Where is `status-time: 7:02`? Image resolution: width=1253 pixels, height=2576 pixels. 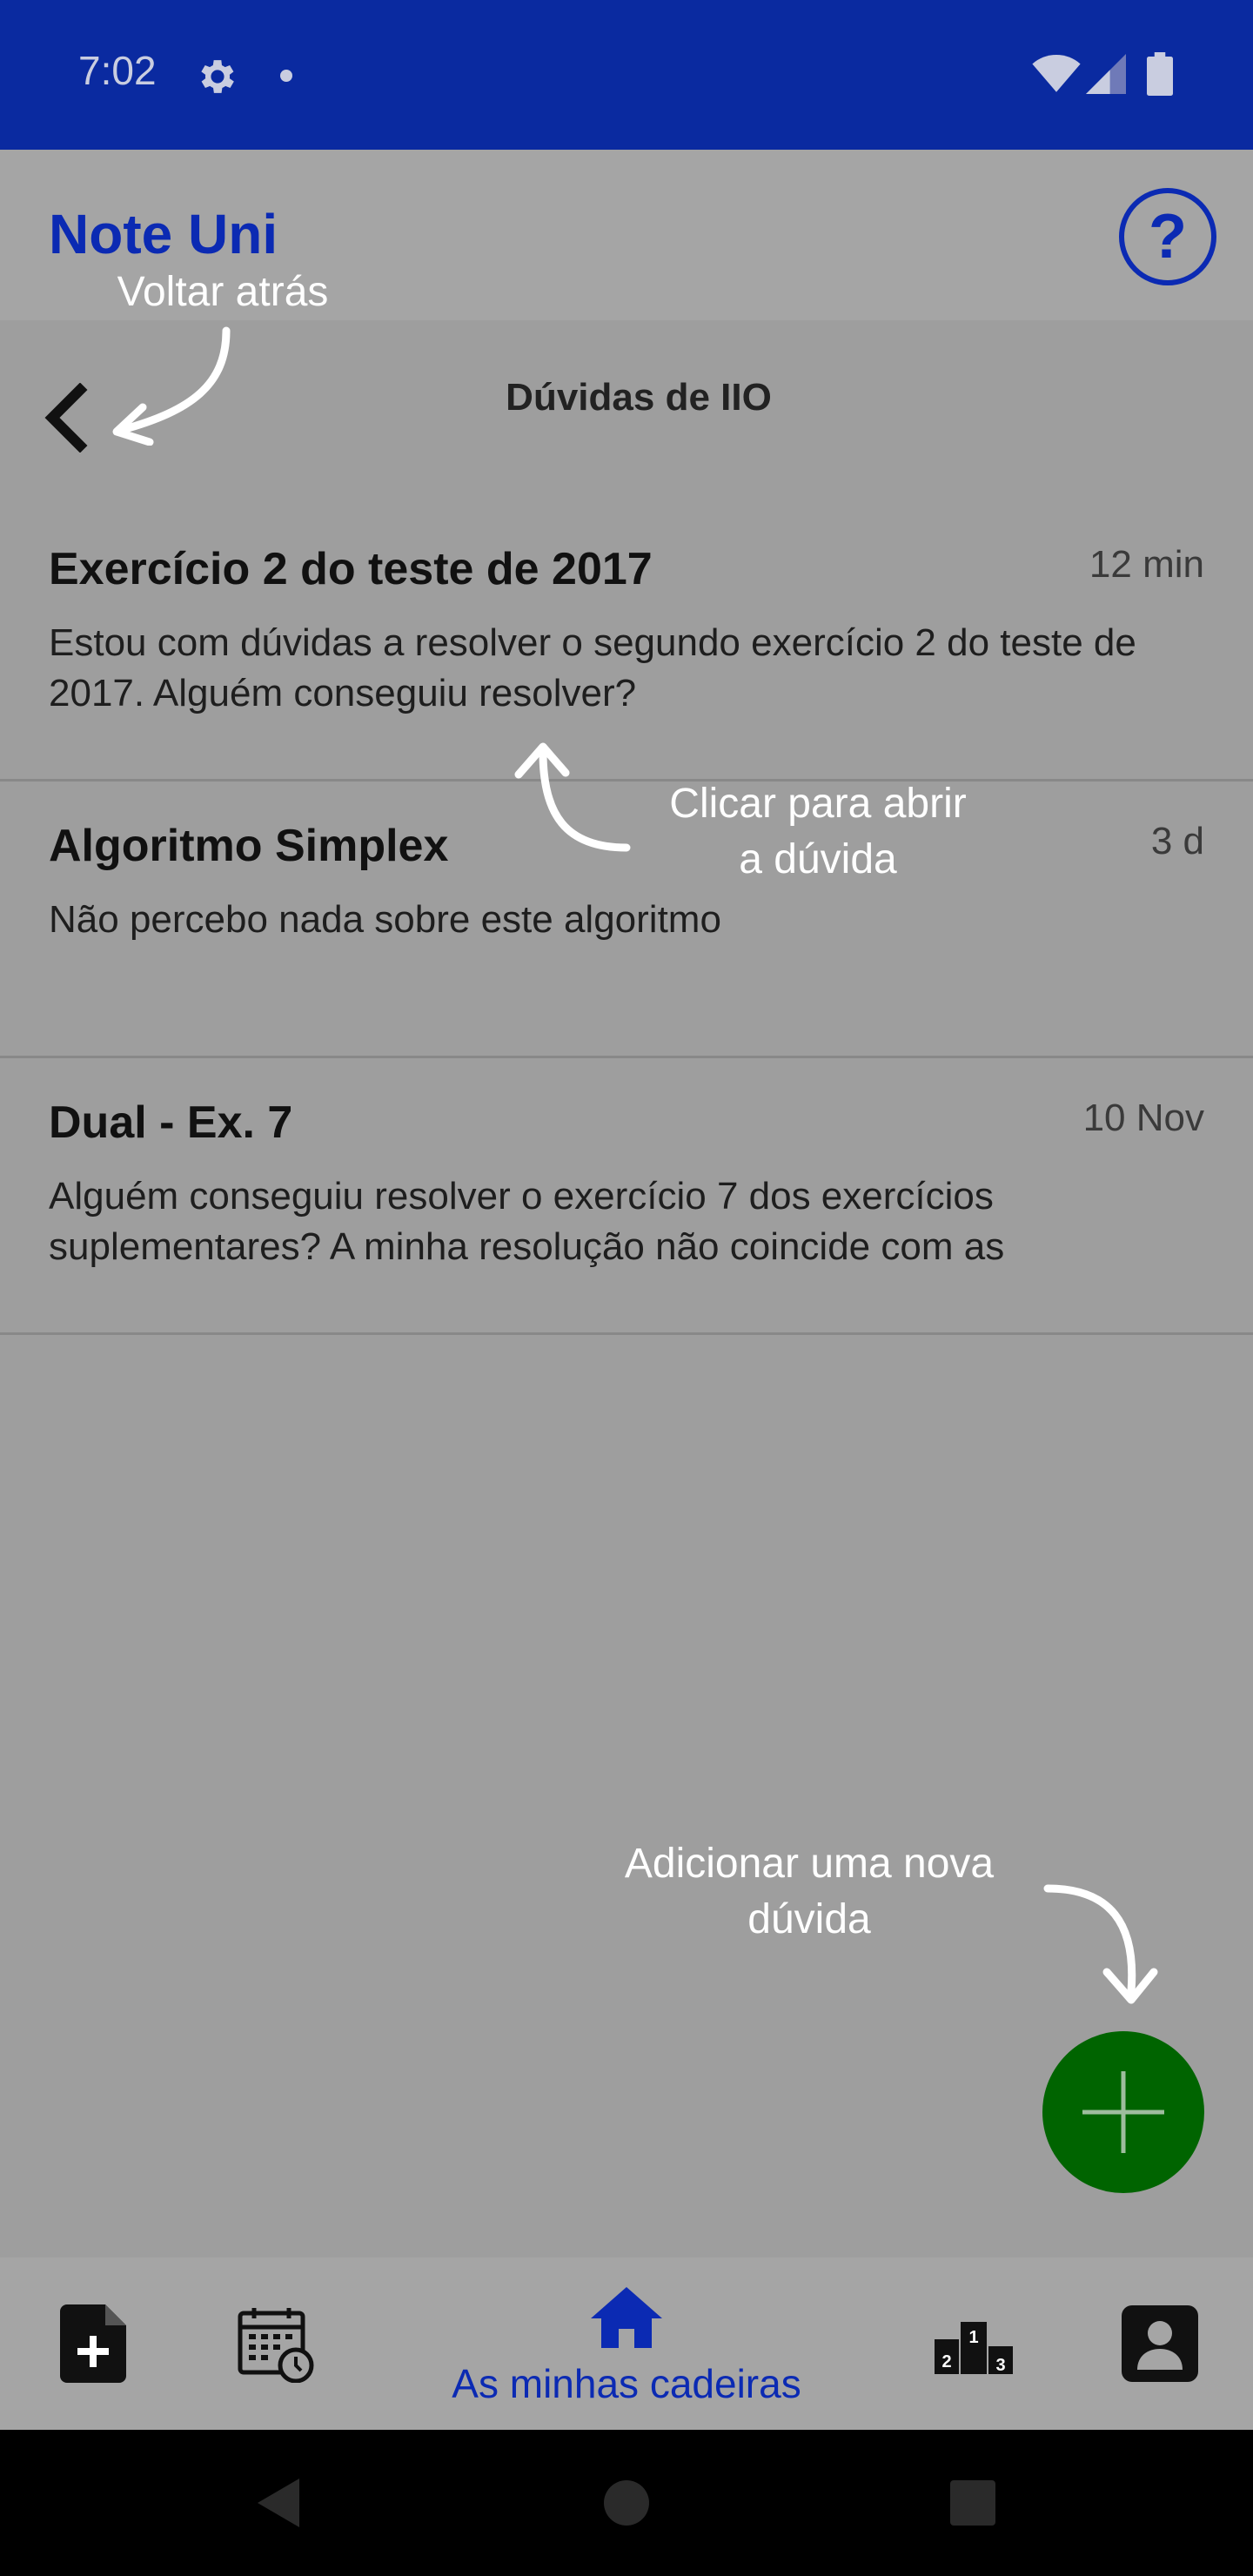 status-time: 7:02 is located at coordinates (118, 71).